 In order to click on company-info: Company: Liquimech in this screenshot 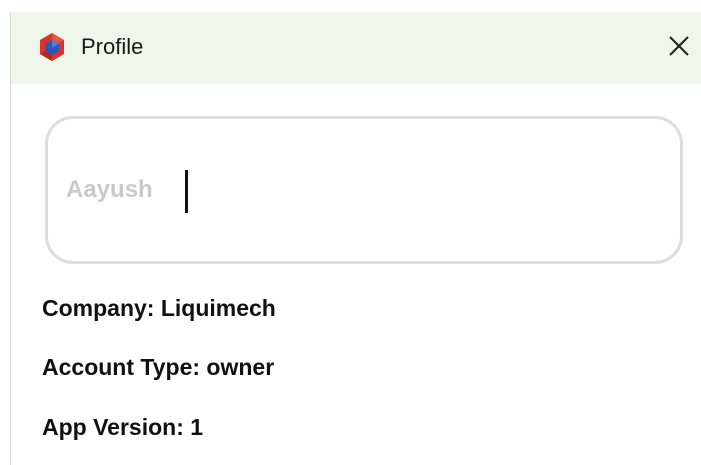, I will do `click(159, 308)`.